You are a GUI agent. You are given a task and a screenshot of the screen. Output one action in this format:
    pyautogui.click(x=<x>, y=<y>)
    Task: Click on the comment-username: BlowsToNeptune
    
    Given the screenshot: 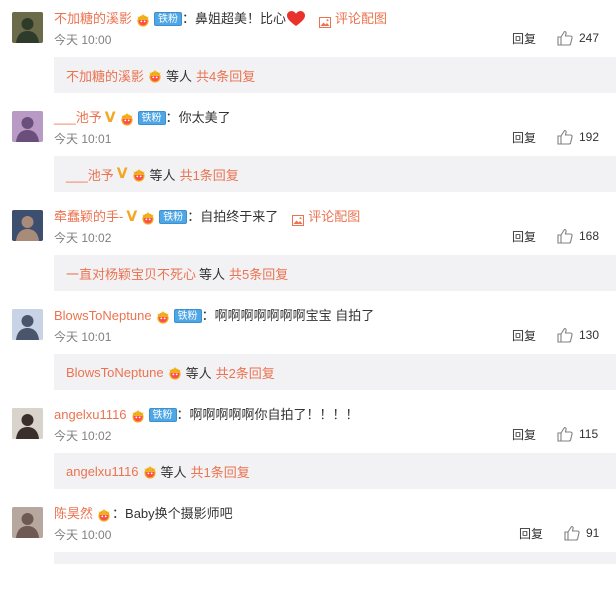 What is the action you would take?
    pyautogui.click(x=103, y=316)
    